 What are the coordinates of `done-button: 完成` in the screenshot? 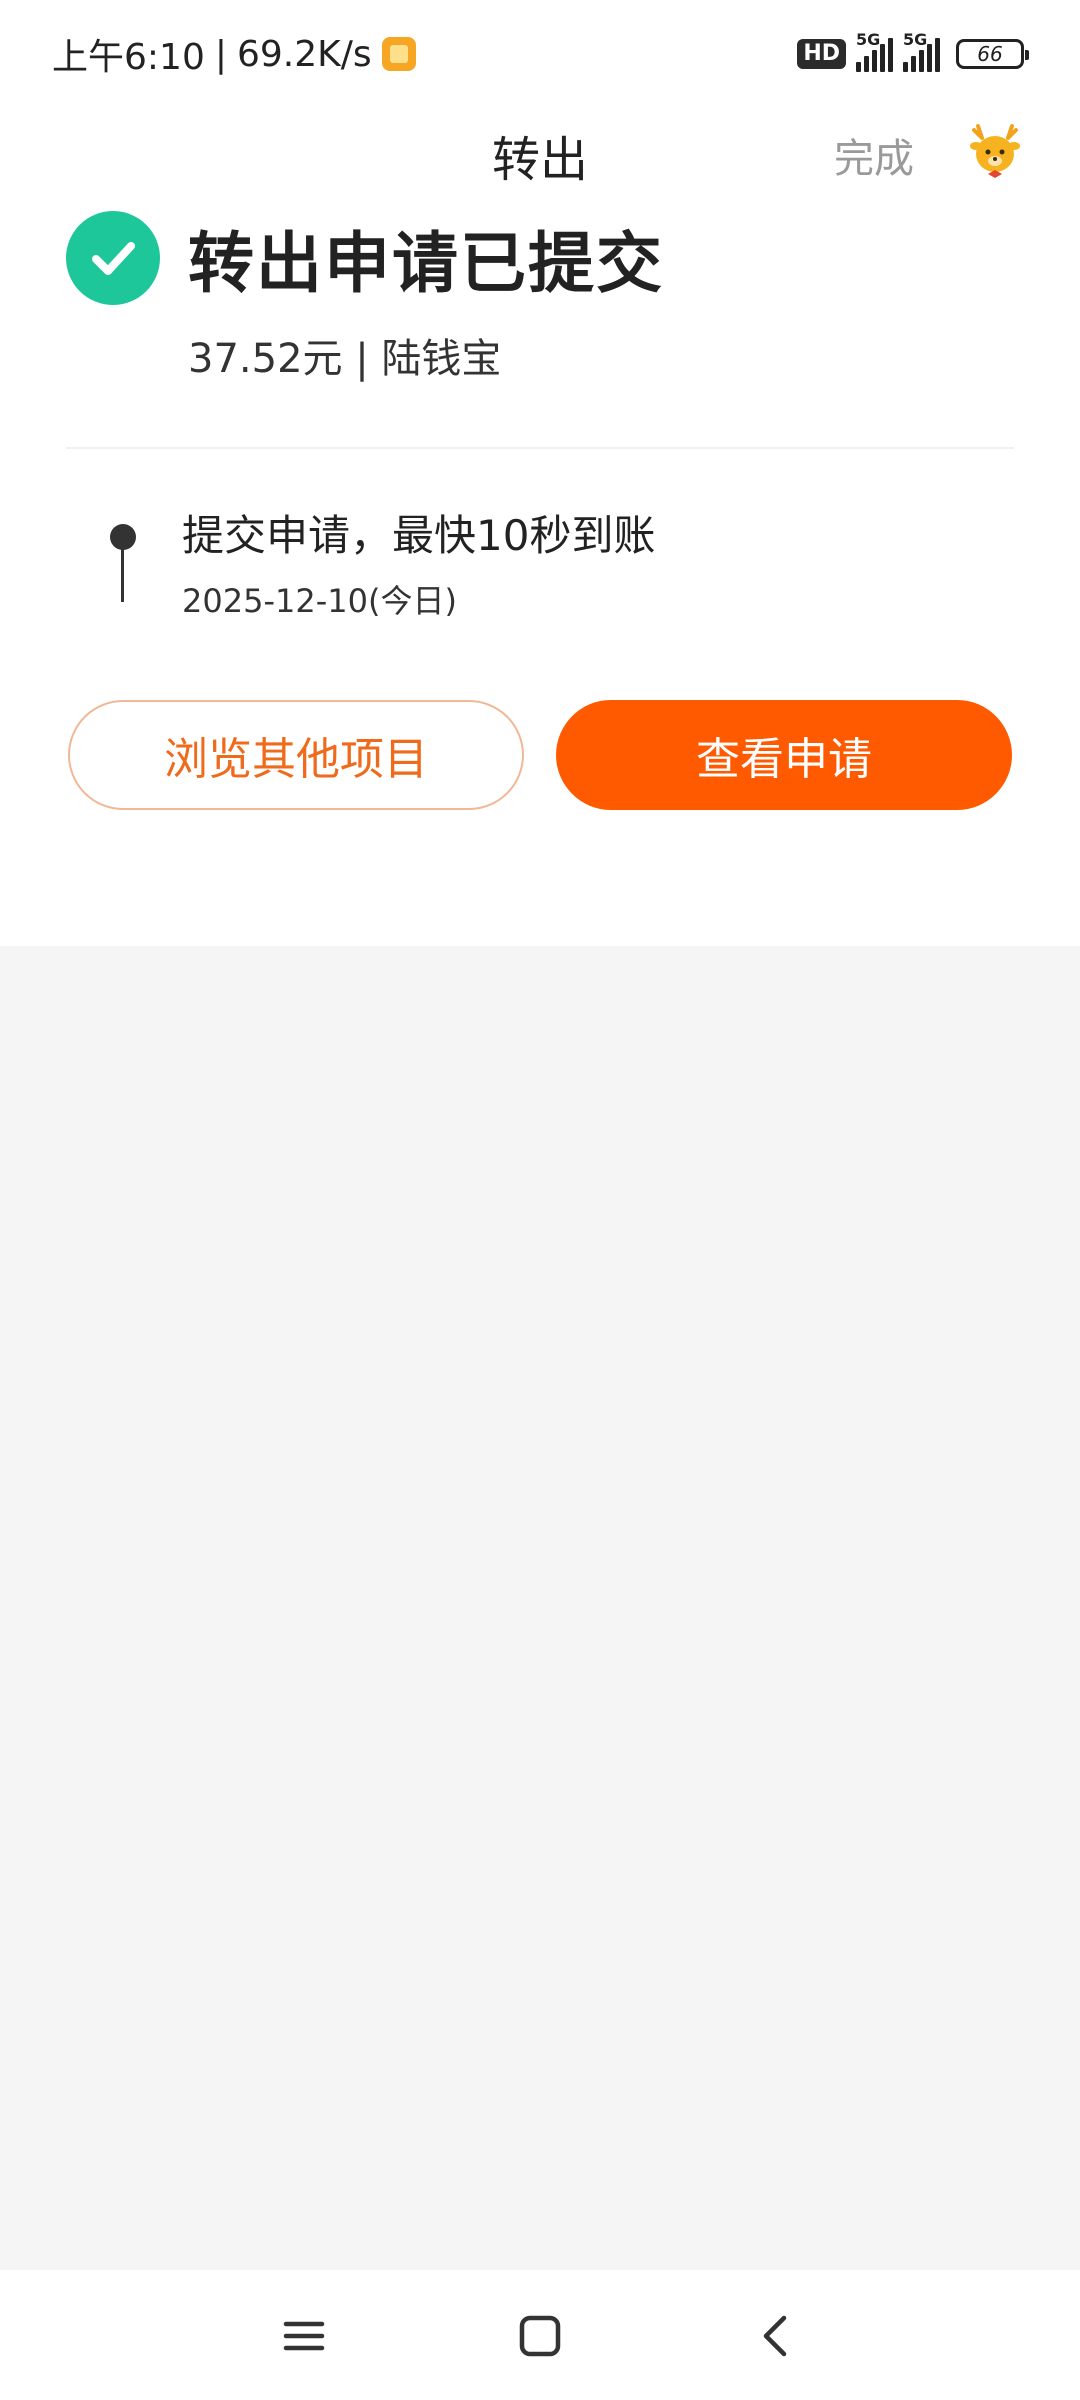 It's located at (874, 155).